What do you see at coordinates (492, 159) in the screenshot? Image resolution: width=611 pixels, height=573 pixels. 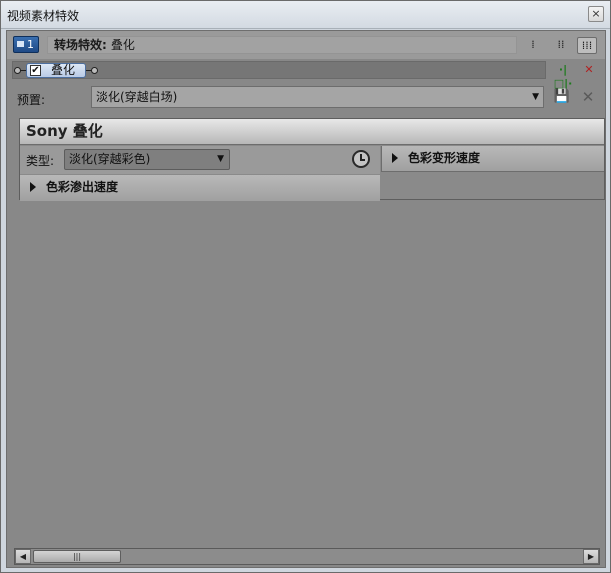 I see `section-color-morph-speed: 色彩变形速度` at bounding box center [492, 159].